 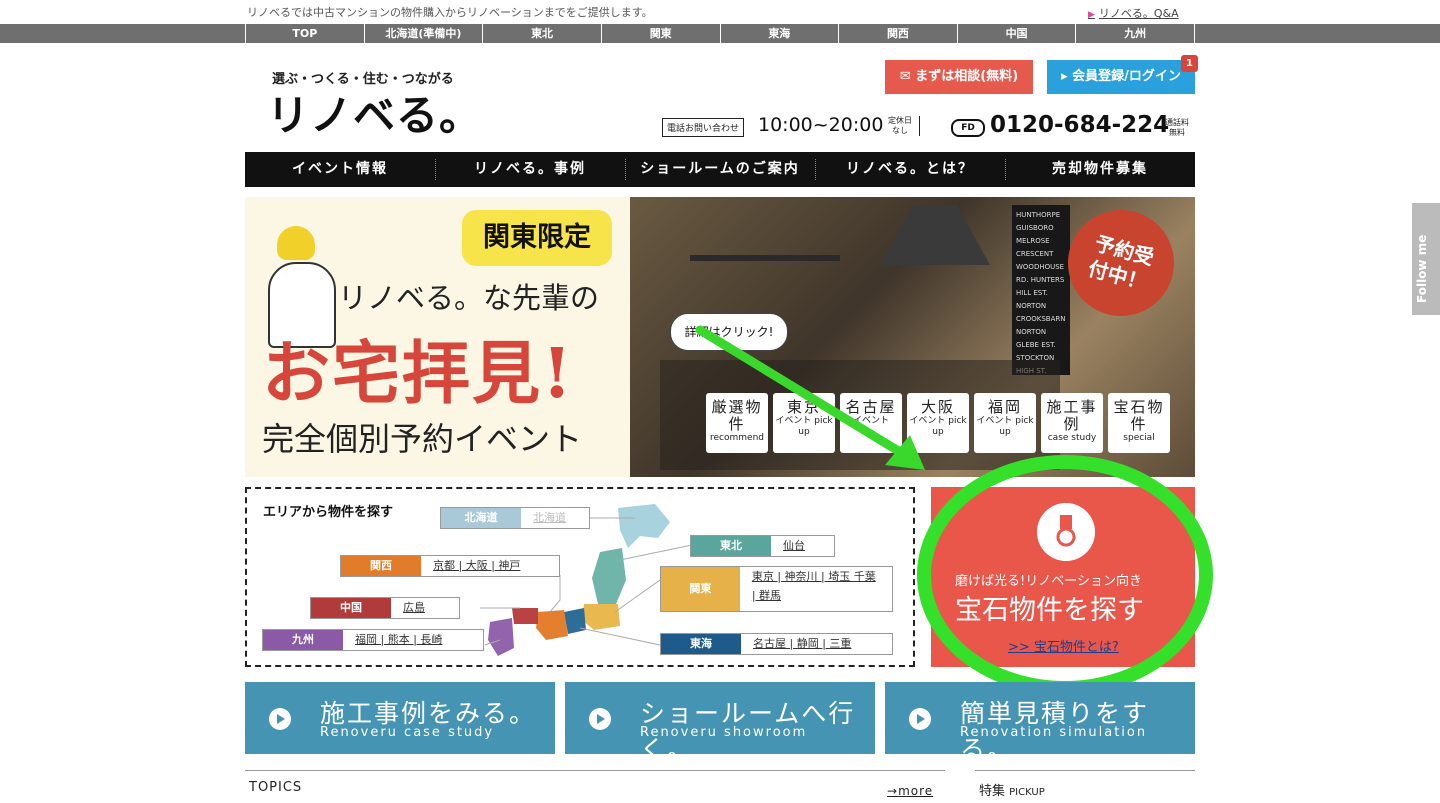 I want to click on tile-label: 宝石物件, so click(x=1139, y=415).